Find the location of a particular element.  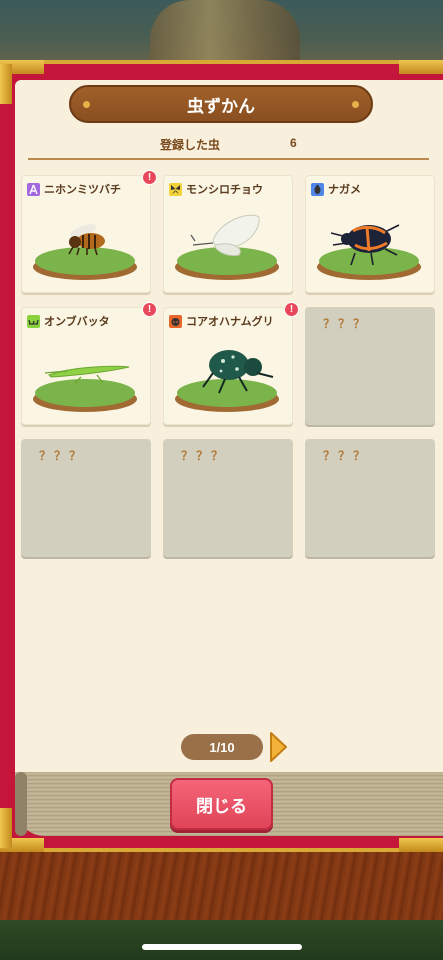

card-title: ニホンミツバチ is located at coordinates (74, 189).